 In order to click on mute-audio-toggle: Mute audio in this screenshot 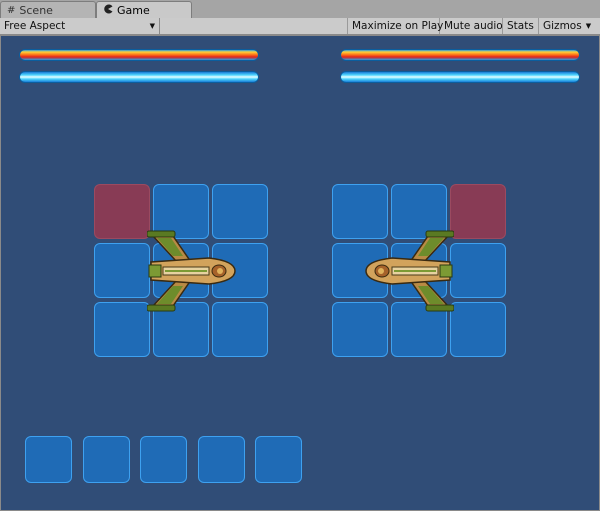, I will do `click(471, 26)`.